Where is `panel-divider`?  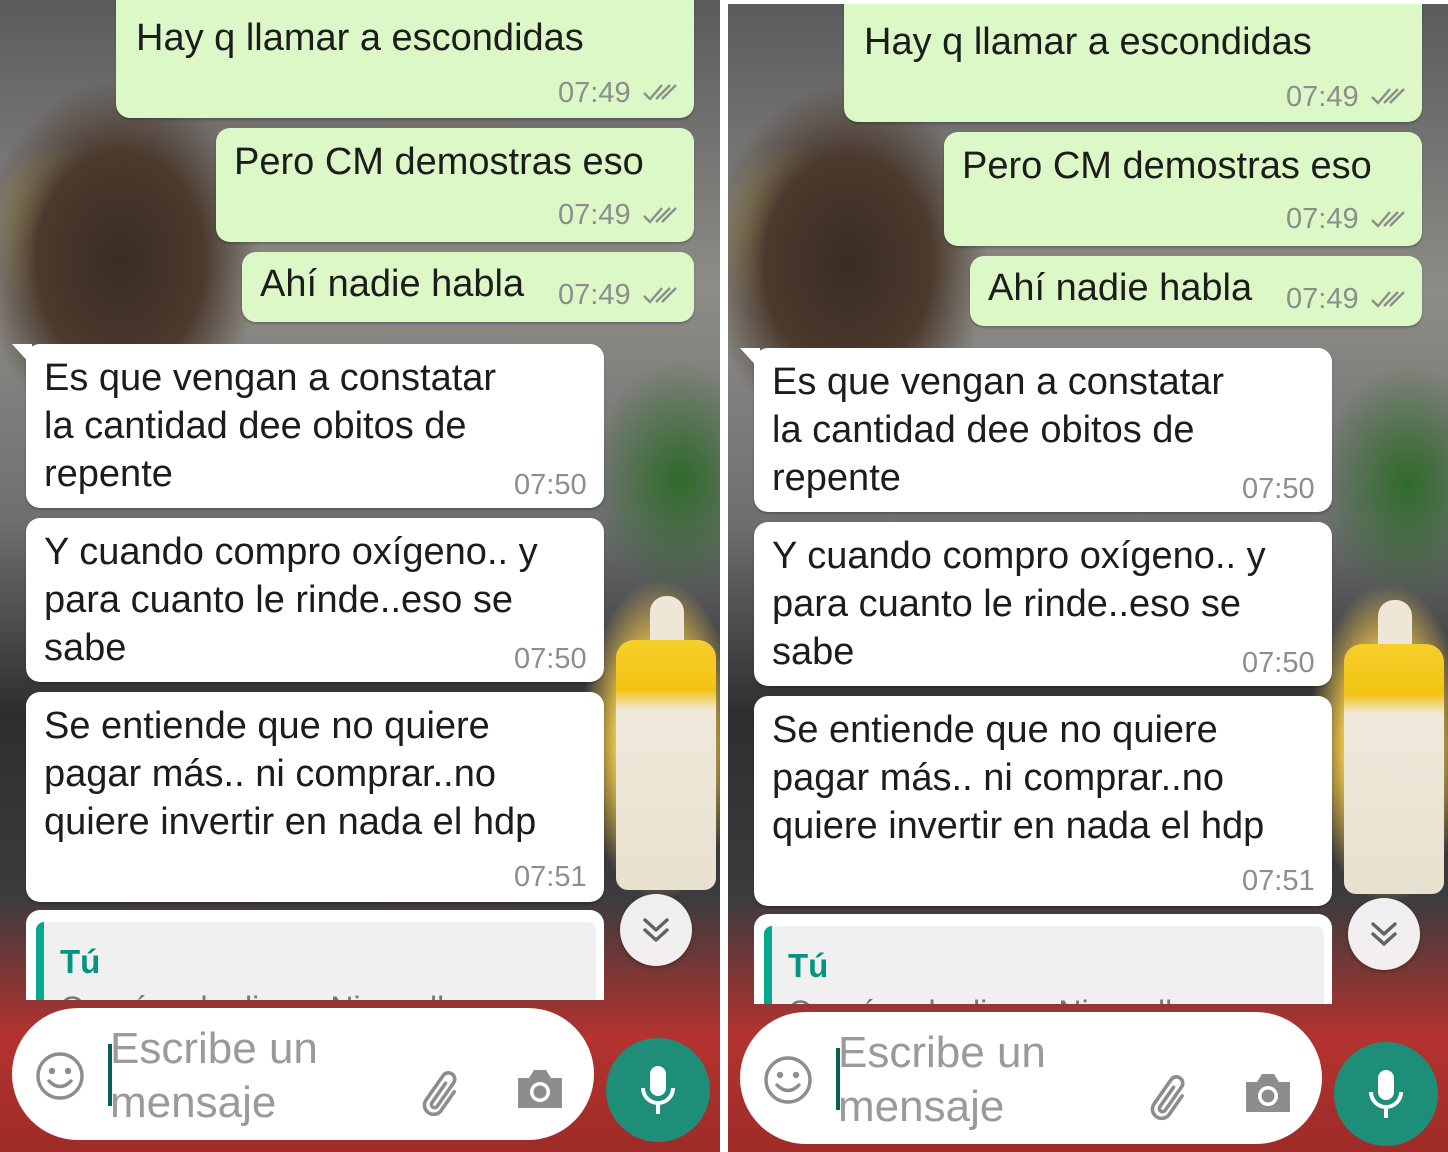
panel-divider is located at coordinates (724, 576).